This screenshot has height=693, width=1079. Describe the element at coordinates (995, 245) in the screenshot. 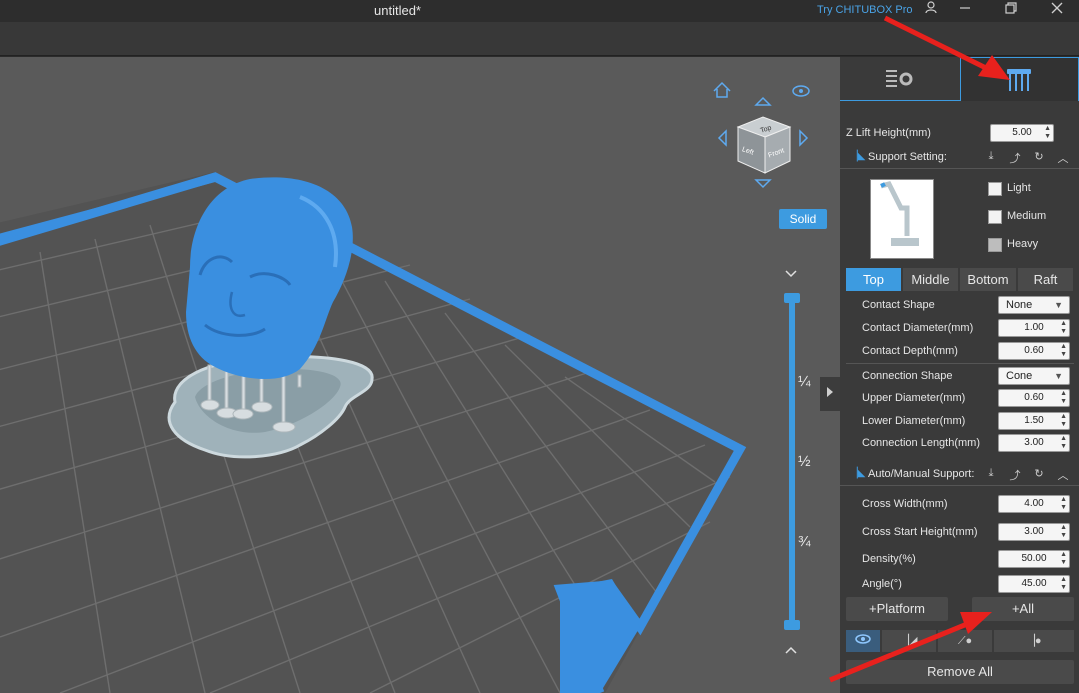

I see `checkbox-box-checked` at that location.